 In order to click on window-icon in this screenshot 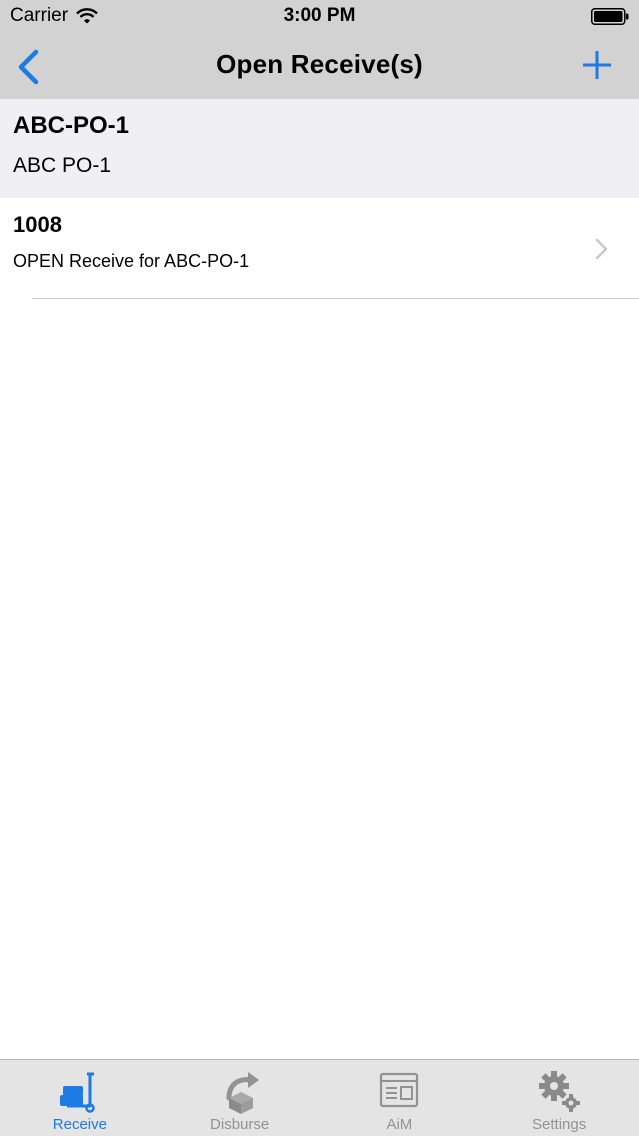, I will do `click(399, 1090)`.